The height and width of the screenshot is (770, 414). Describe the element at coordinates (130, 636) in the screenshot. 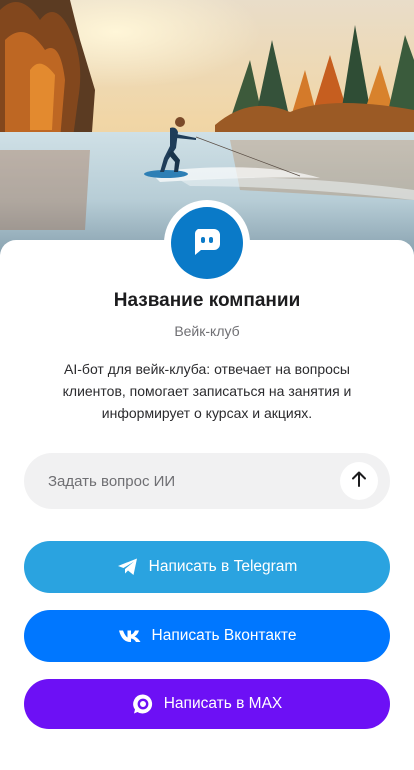

I see `vk-icon` at that location.